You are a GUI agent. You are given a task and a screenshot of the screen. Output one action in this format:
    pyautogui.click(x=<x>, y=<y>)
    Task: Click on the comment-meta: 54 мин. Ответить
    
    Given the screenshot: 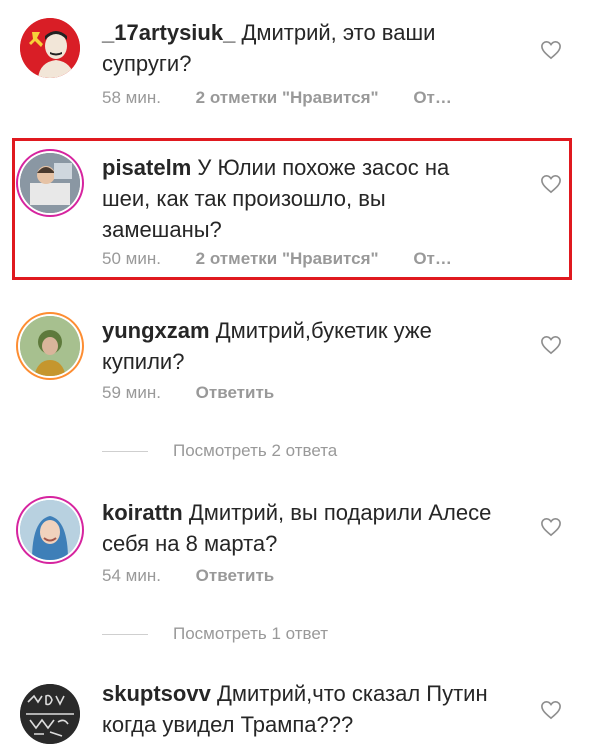 What is the action you would take?
    pyautogui.click(x=188, y=576)
    